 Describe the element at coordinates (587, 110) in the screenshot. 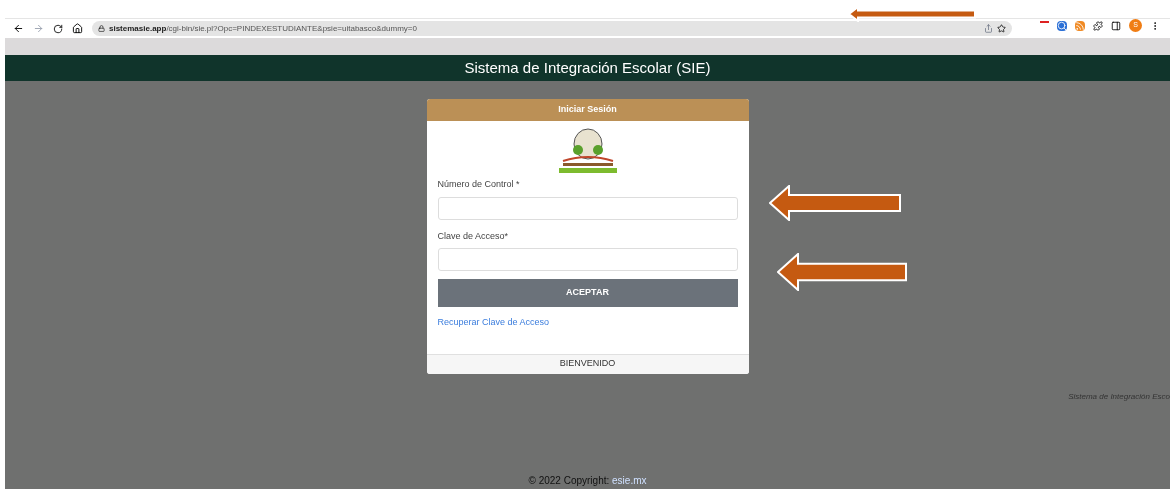

I see `card-header: Iniciar Sesión` at that location.